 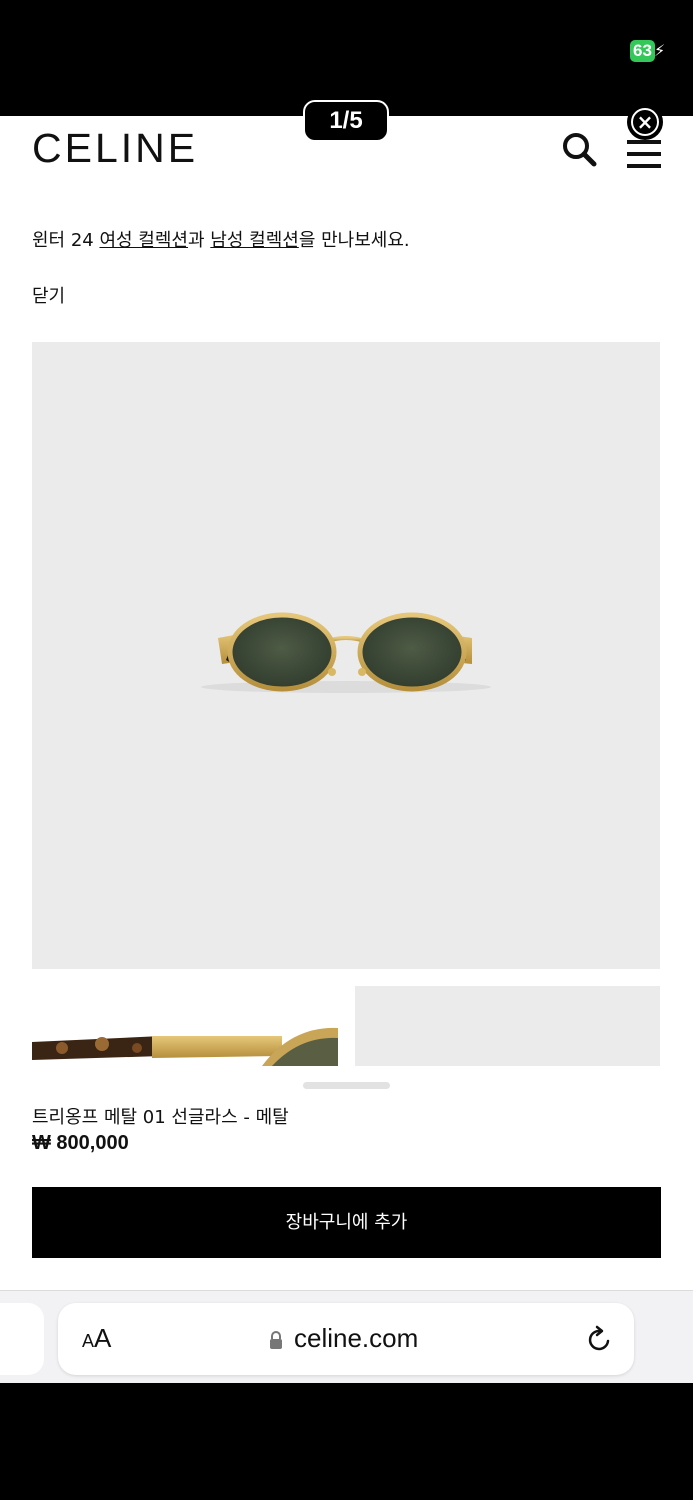 What do you see at coordinates (66, 240) in the screenshot?
I see `promo-prefix: 윈터 24` at bounding box center [66, 240].